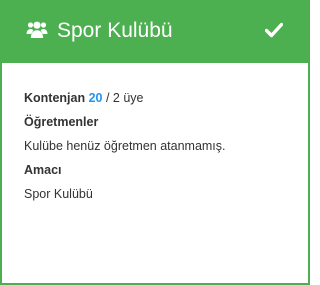  I want to click on purpose-heading: Amacı, so click(43, 170).